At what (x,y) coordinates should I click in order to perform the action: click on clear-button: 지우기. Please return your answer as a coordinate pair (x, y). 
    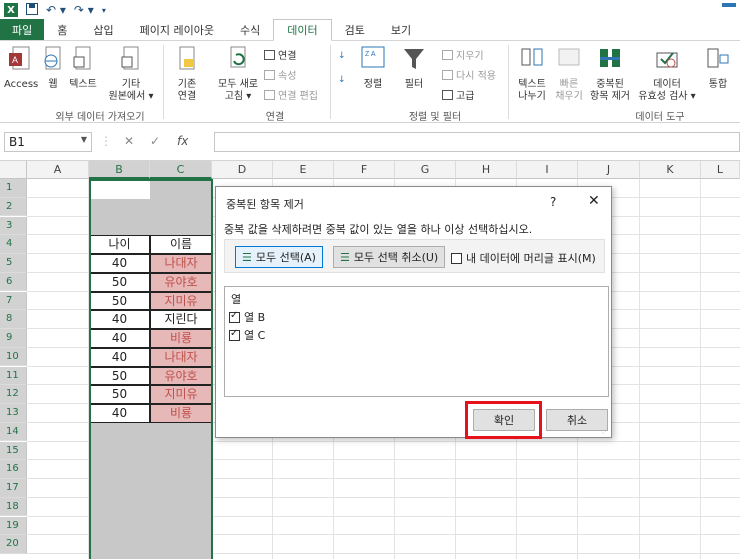
    Looking at the image, I should click on (463, 54).